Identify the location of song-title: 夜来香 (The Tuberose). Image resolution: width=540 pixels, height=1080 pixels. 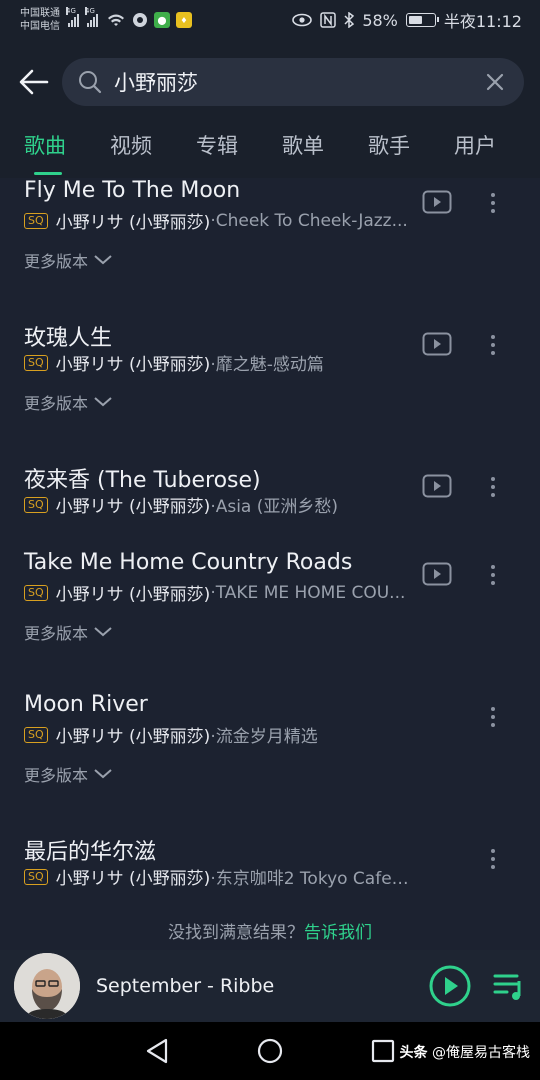
(142, 480).